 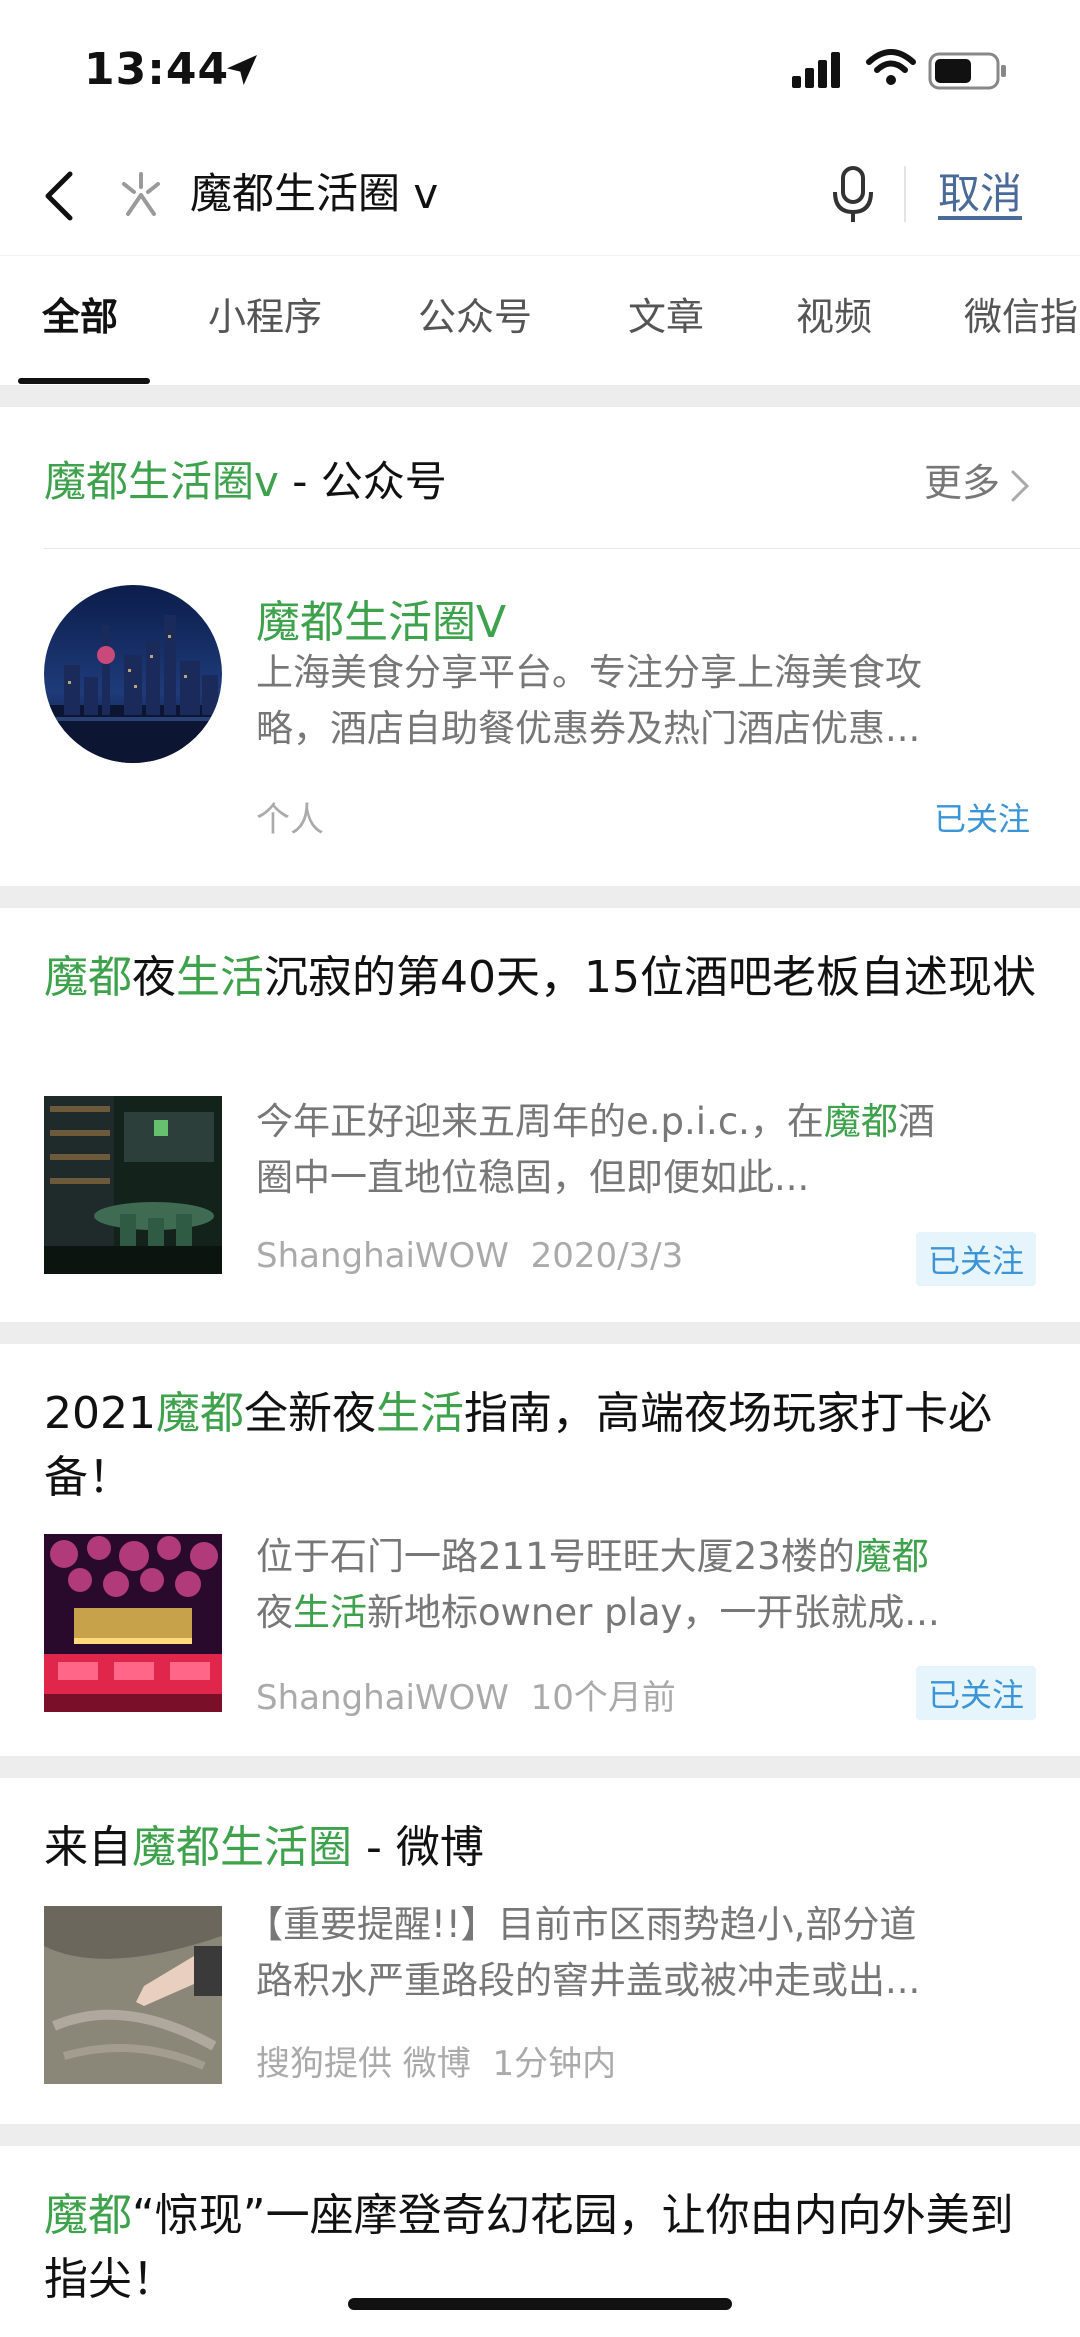 I want to click on location-arrow-icon, so click(x=242, y=70).